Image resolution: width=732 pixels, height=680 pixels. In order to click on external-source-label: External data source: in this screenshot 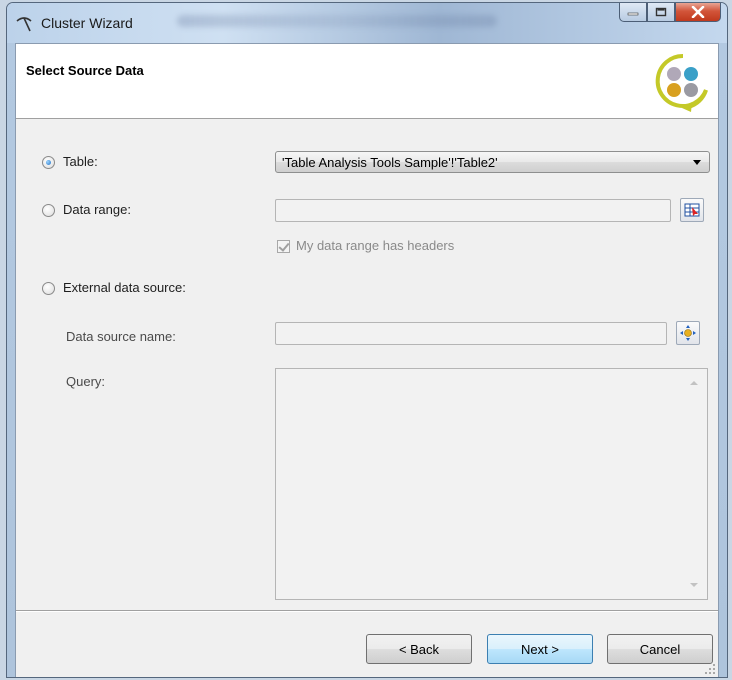, I will do `click(124, 287)`.